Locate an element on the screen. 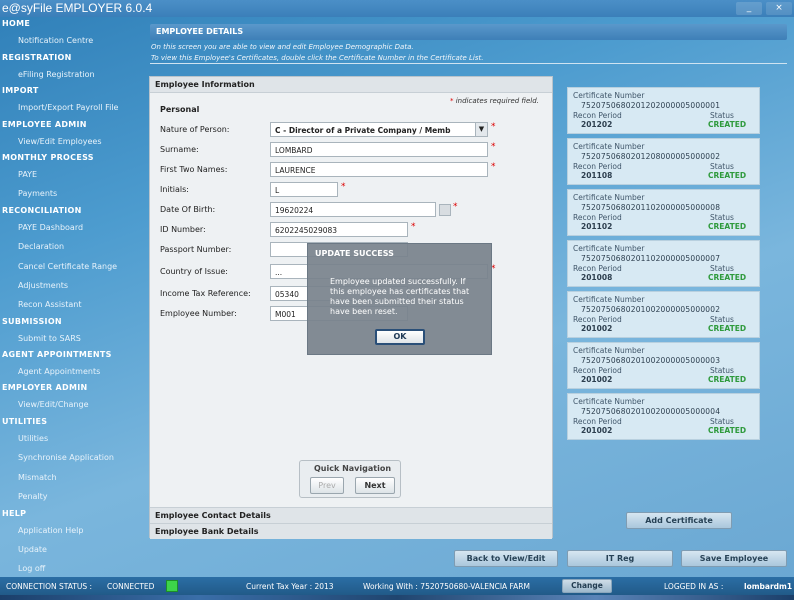  save-employee-button: Save Employee is located at coordinates (734, 558).